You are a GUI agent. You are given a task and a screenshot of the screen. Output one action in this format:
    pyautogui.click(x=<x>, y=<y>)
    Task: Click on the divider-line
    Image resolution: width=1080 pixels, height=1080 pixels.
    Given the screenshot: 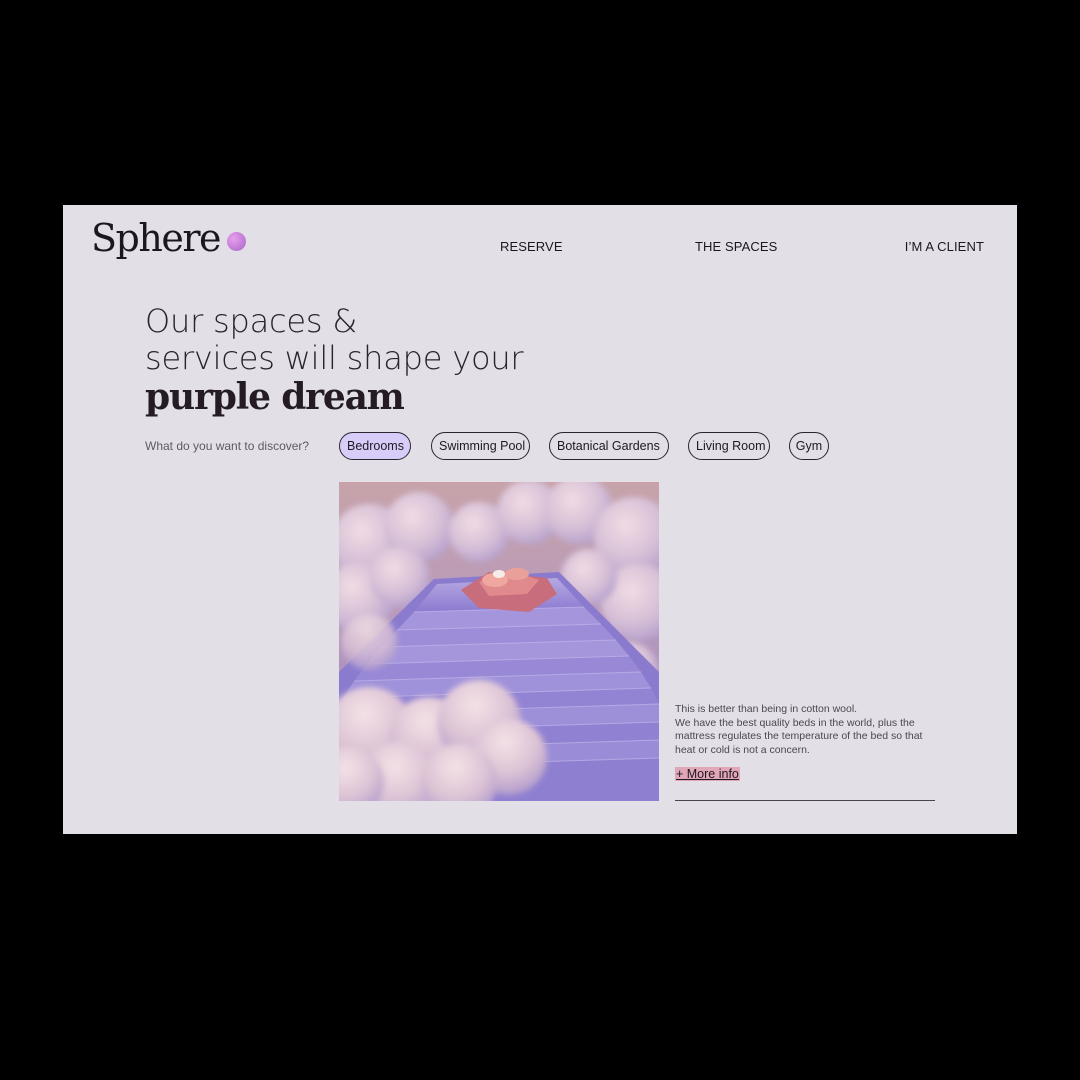 What is the action you would take?
    pyautogui.click(x=805, y=800)
    